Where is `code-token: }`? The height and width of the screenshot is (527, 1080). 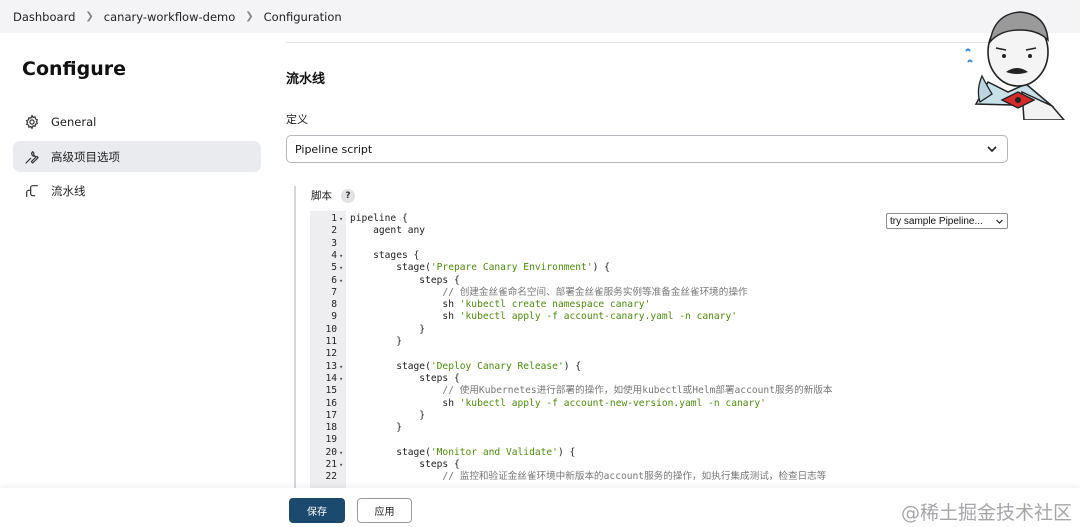 code-token: } is located at coordinates (376, 428).